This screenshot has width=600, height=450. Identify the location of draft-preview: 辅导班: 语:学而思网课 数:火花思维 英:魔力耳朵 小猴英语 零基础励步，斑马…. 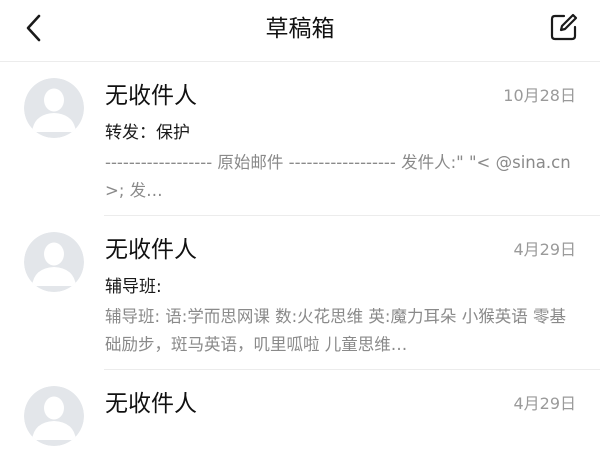
(335, 330).